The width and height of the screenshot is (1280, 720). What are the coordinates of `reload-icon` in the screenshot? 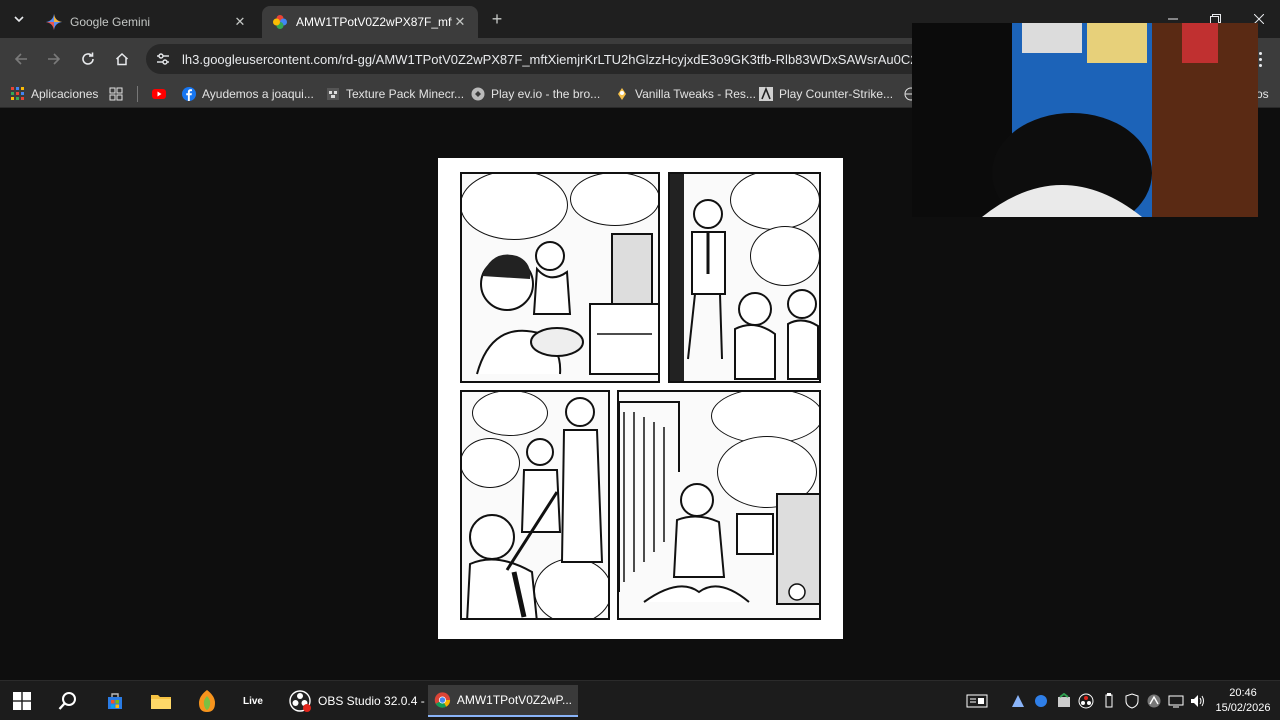 It's located at (88, 58).